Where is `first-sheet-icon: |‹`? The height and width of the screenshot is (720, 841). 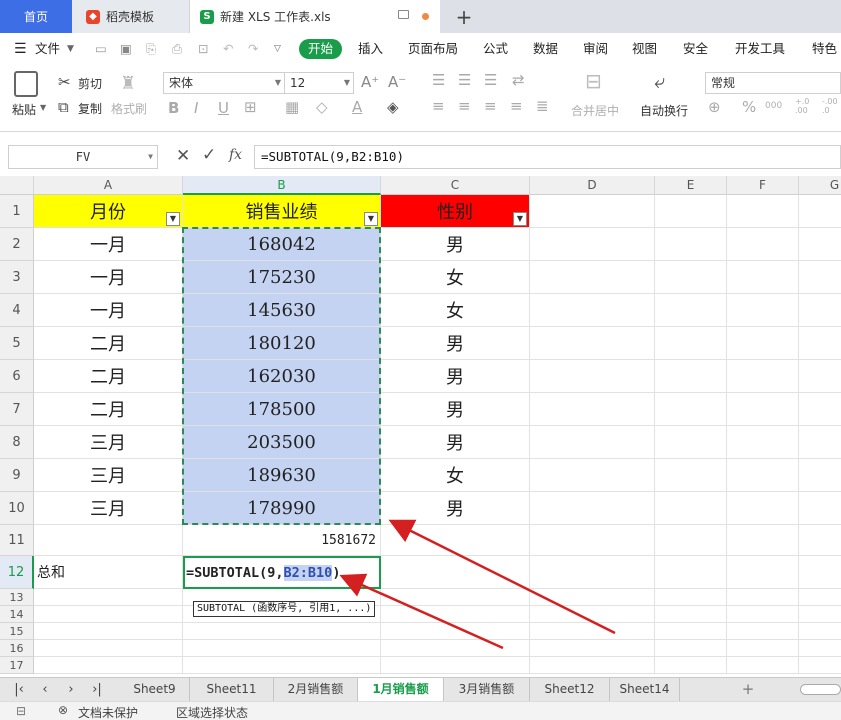 first-sheet-icon: |‹ is located at coordinates (19, 689).